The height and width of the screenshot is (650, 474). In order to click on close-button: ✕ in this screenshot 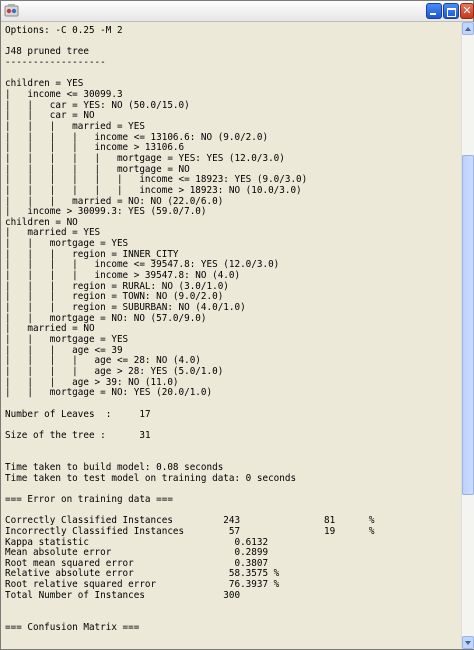, I will do `click(467, 11)`.